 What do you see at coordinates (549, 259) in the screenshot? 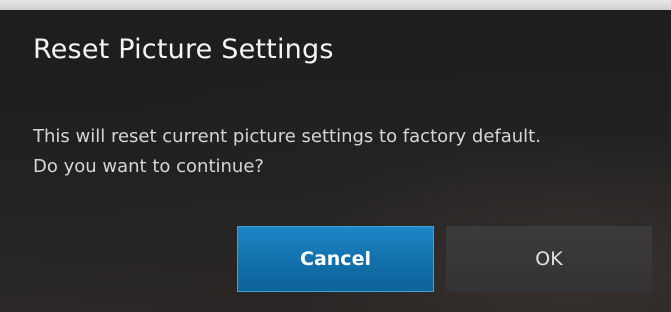
I see `ok-button: OK` at bounding box center [549, 259].